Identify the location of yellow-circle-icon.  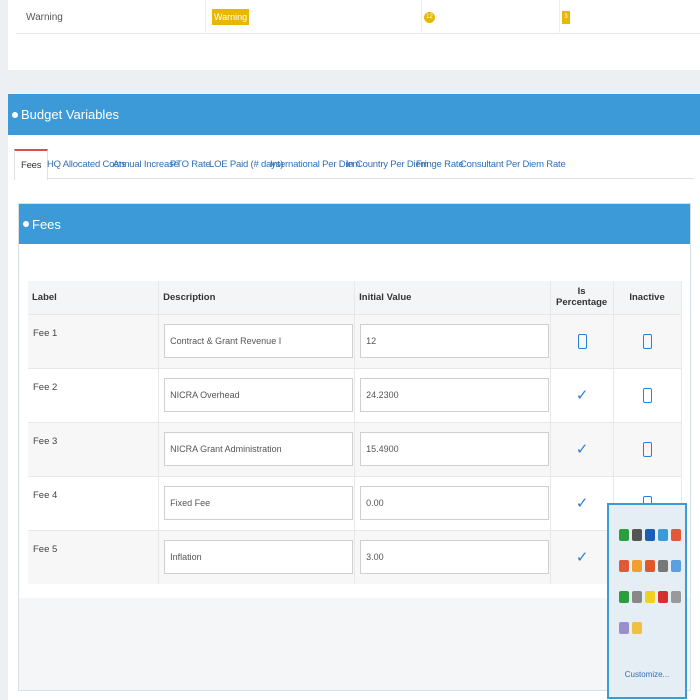
(637, 628).